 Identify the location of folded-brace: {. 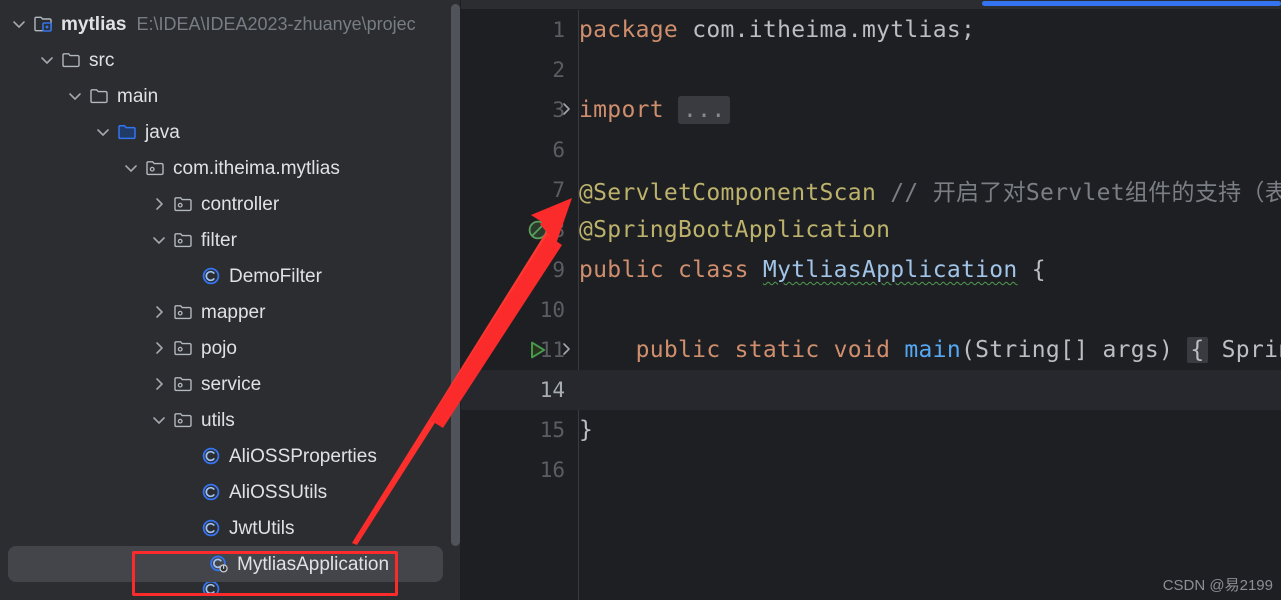
(1197, 350).